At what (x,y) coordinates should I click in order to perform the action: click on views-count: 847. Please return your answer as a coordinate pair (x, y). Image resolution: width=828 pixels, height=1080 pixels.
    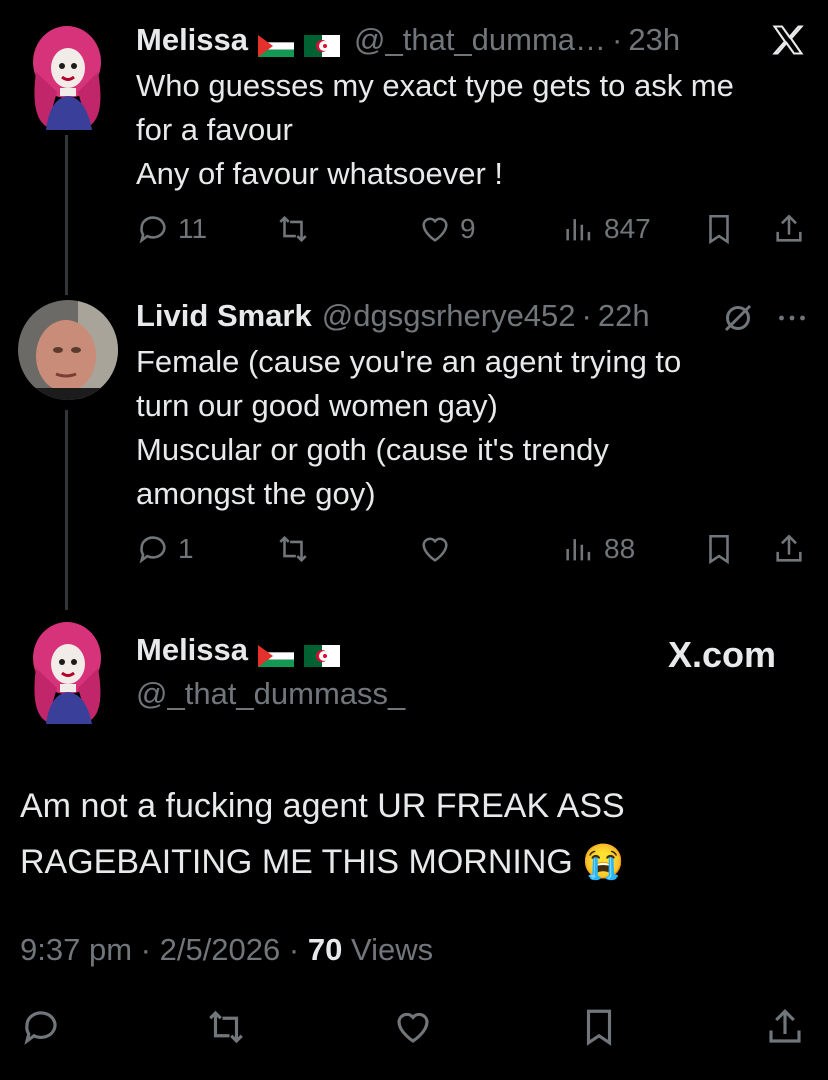
    Looking at the image, I should click on (627, 228).